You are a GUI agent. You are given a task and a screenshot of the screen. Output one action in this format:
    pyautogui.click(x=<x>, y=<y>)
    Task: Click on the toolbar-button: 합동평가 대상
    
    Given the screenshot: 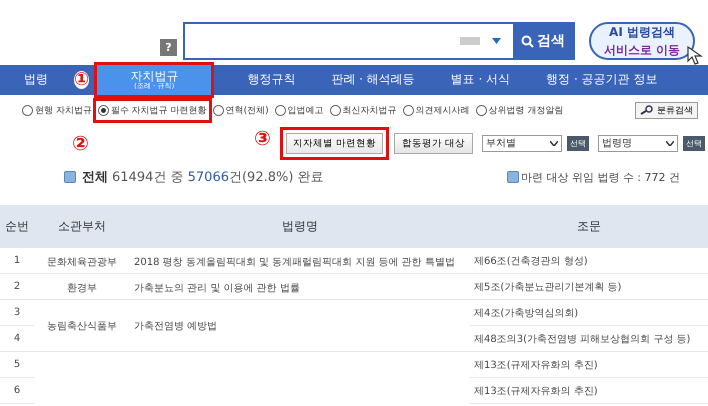 What is the action you would take?
    pyautogui.click(x=433, y=143)
    